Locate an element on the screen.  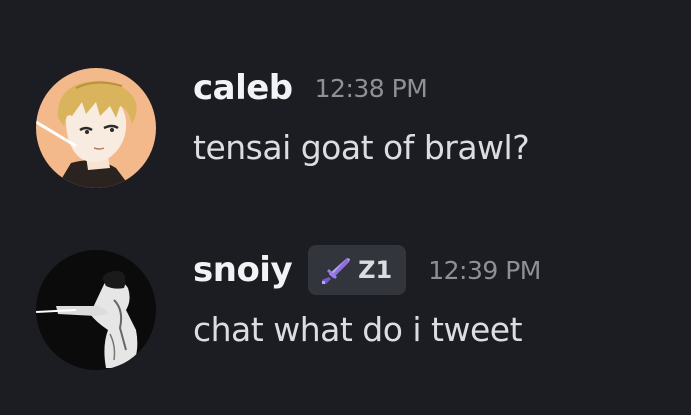
anime-boy-avatar-image is located at coordinates (96, 128).